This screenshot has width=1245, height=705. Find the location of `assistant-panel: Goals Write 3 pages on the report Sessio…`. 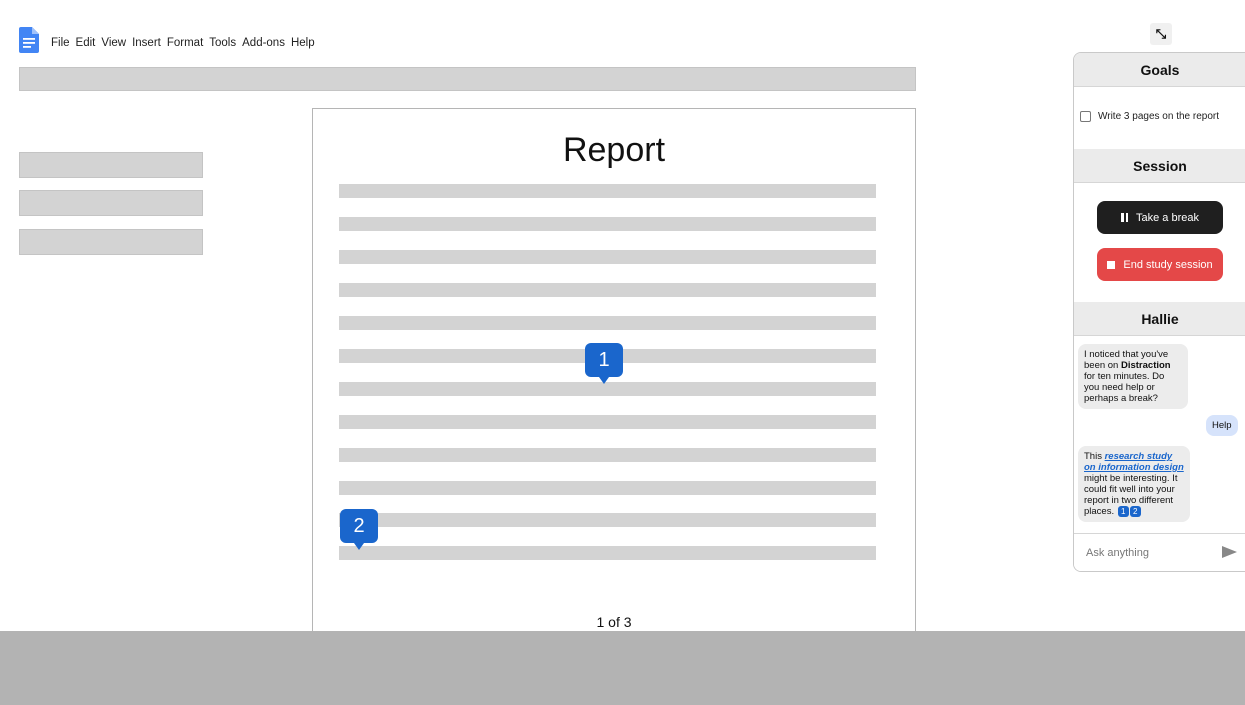

assistant-panel: Goals Write 3 pages on the report Sessio… is located at coordinates (1159, 312).